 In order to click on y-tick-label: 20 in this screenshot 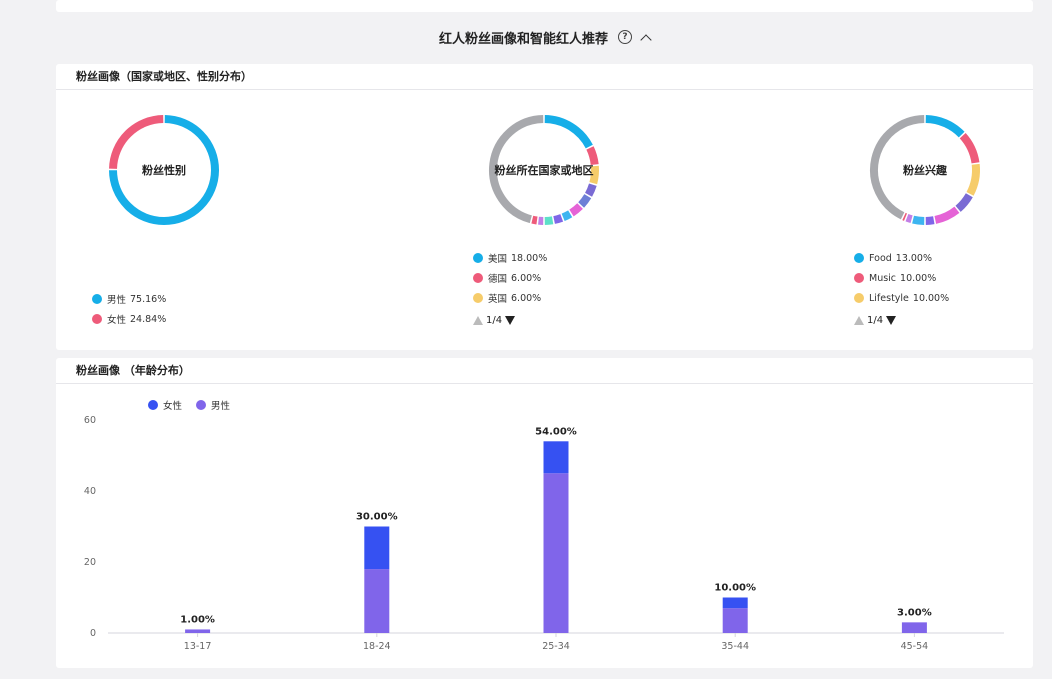, I will do `click(90, 562)`.